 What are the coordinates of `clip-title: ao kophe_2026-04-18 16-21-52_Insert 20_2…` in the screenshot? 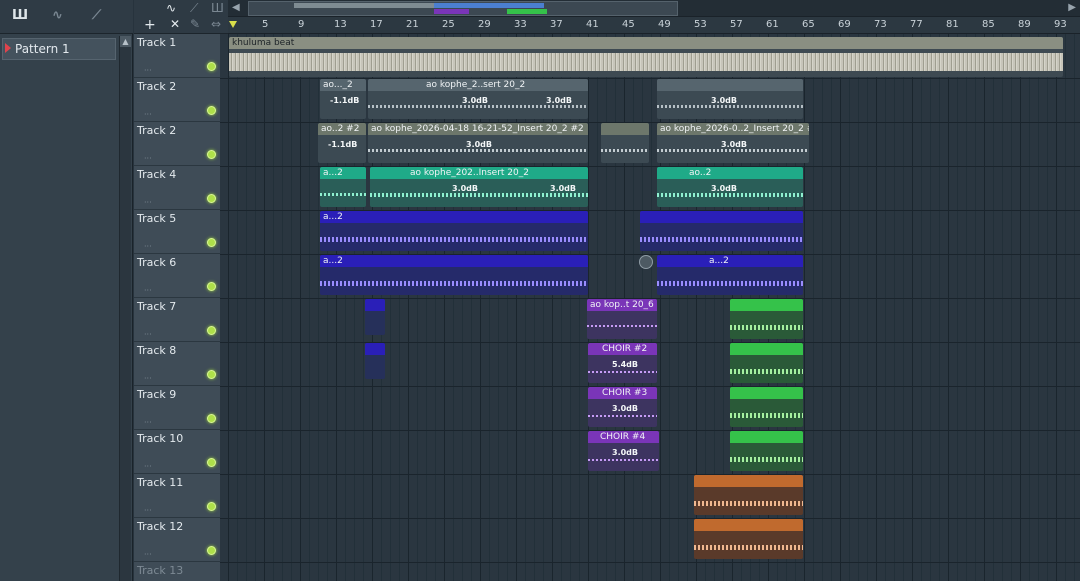 It's located at (478, 129).